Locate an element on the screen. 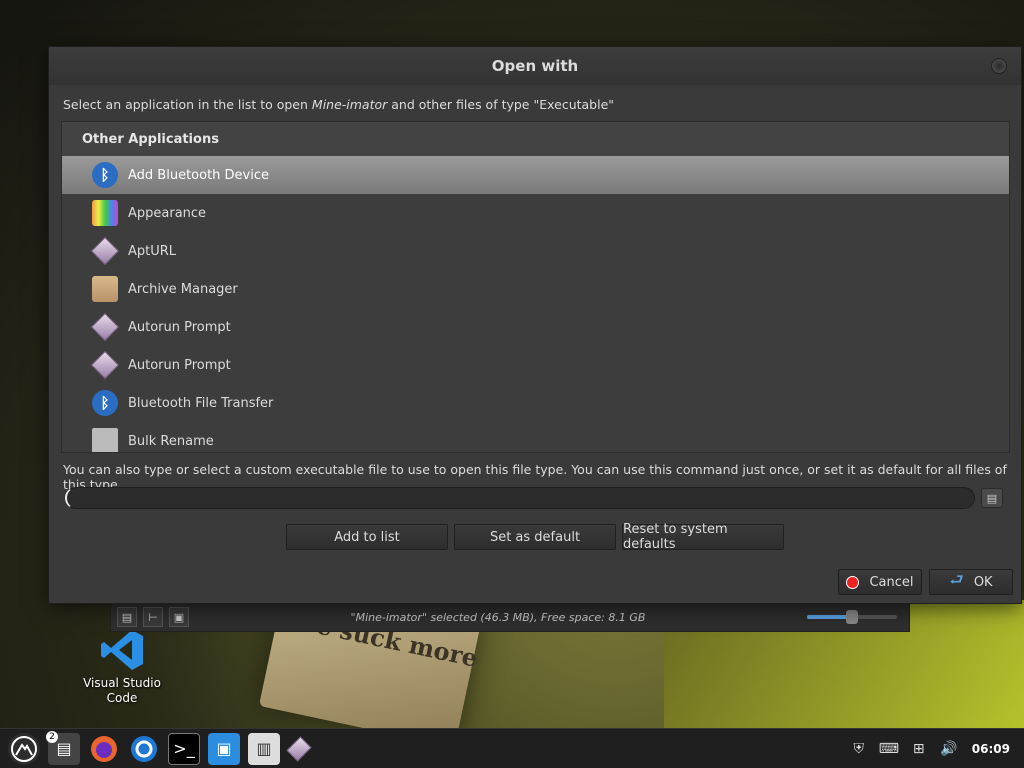 The image size is (1024, 768). ok-label: OK is located at coordinates (983, 582).